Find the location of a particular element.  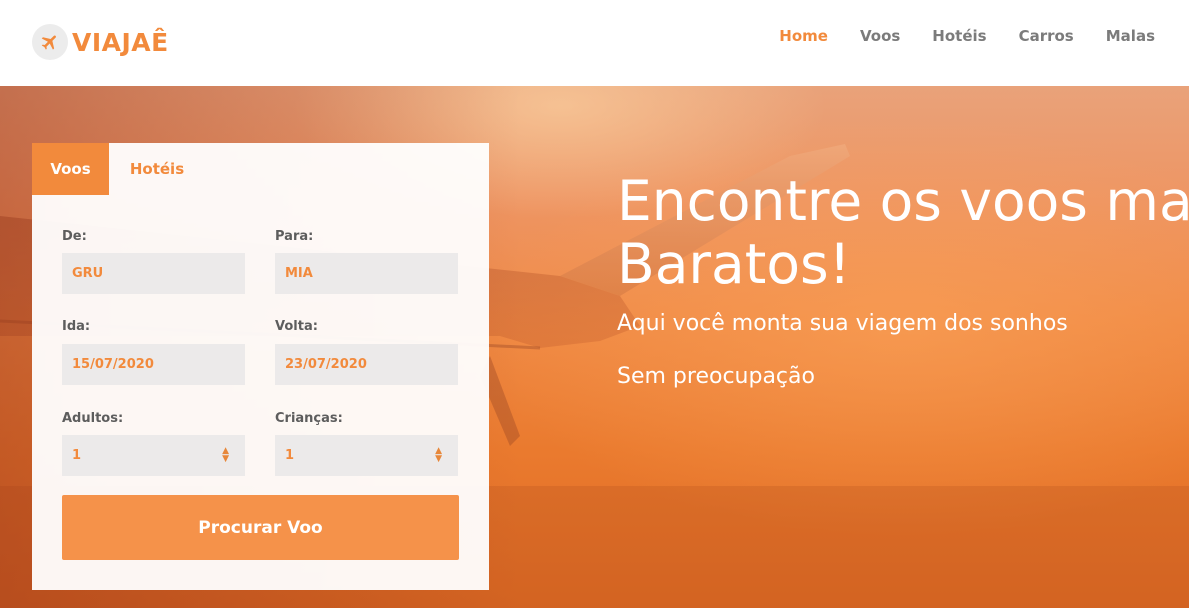

main-nav: Home Voos Hotéis Carros Malas is located at coordinates (967, 36).